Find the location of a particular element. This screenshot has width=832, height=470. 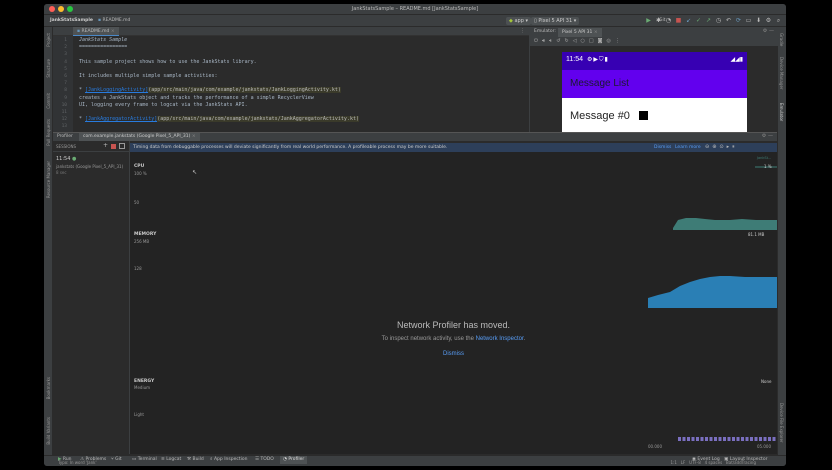

profiler-settings-icon: ⚙ — is located at coordinates (767, 136).